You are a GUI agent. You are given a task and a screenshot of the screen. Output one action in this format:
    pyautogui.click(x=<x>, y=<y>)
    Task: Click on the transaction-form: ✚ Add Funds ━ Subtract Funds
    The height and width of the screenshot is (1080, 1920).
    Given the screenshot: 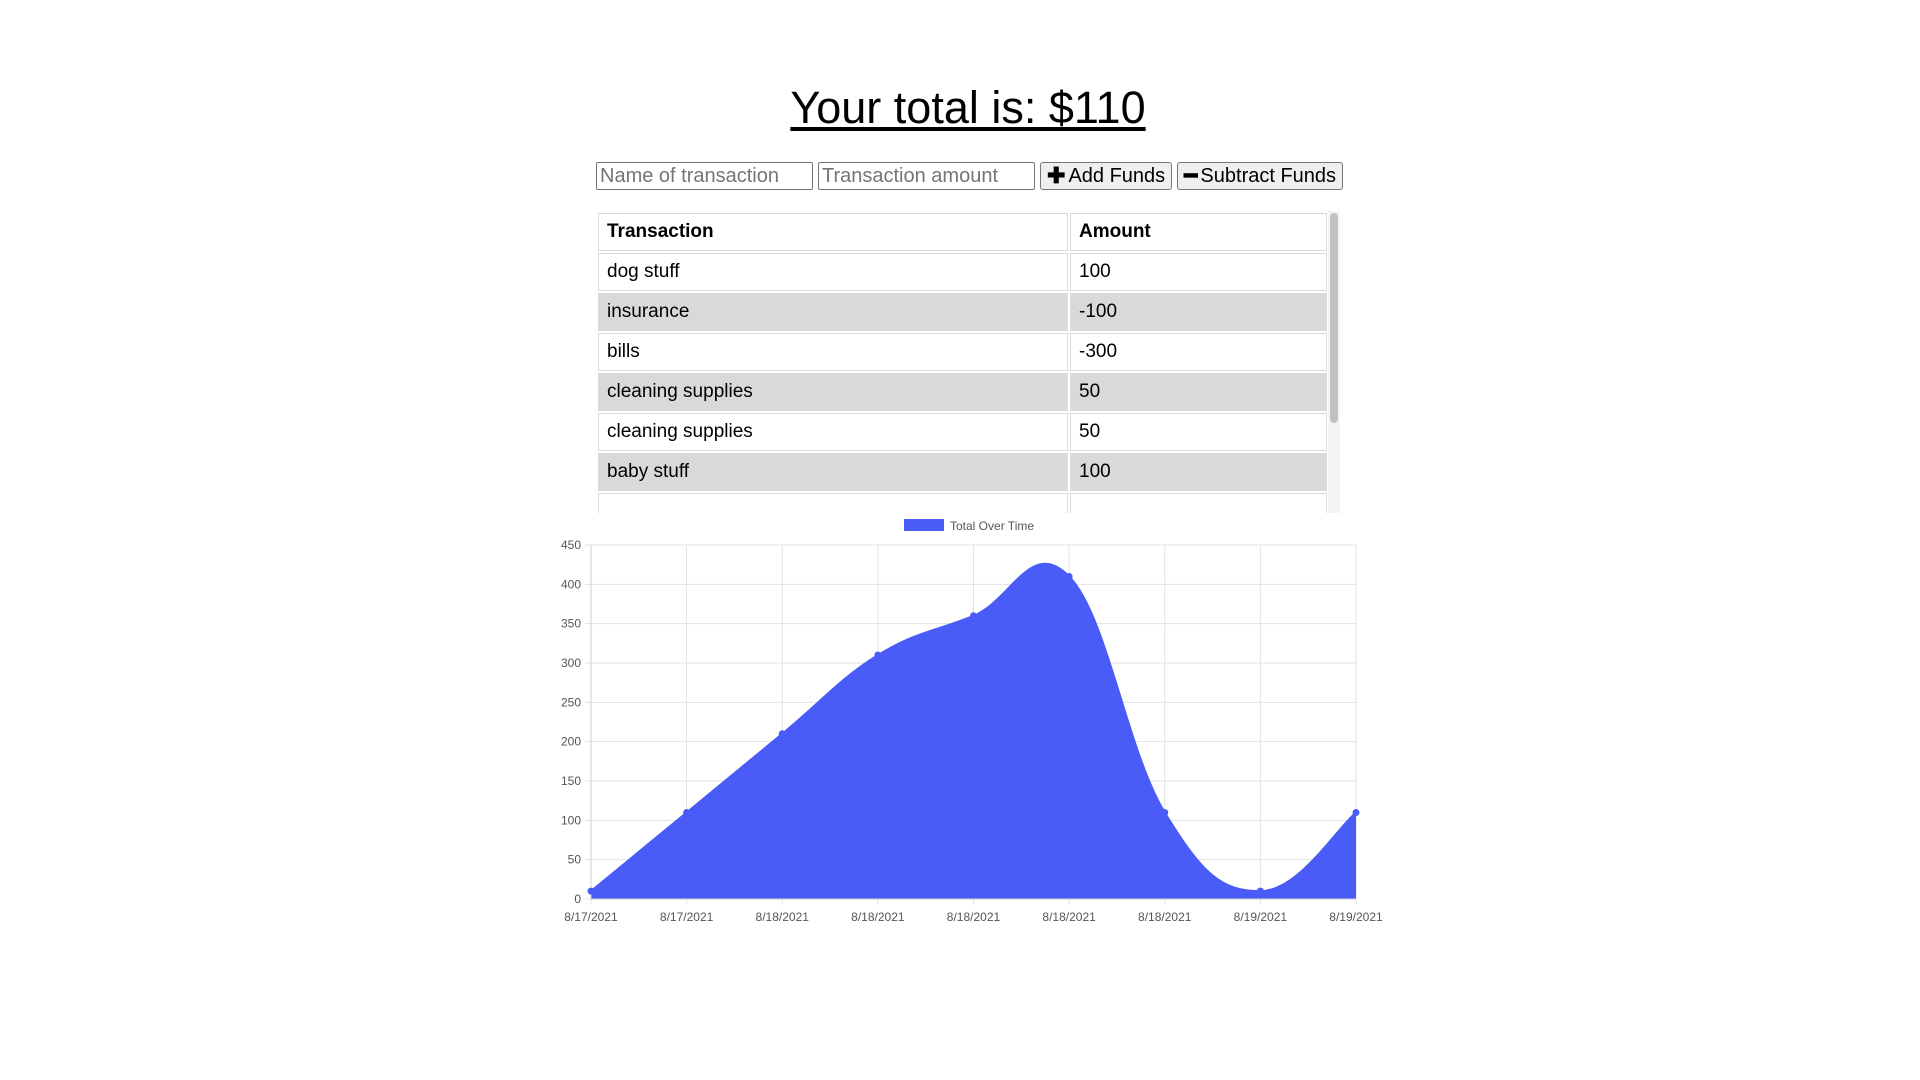 What is the action you would take?
    pyautogui.click(x=970, y=176)
    